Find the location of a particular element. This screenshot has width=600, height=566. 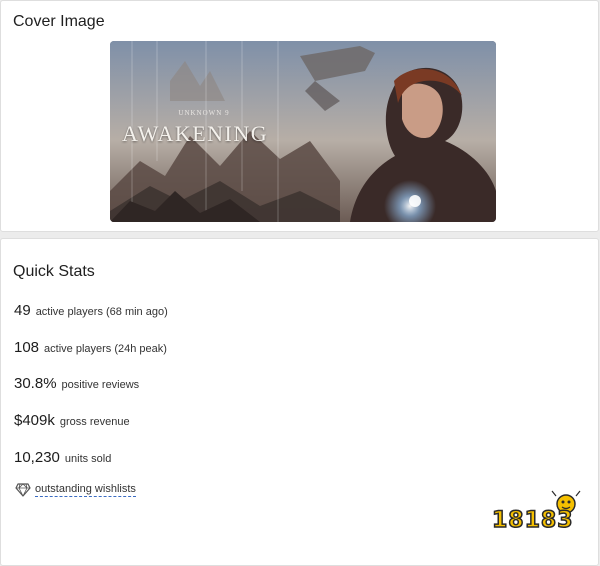

stat-value: 10,230 is located at coordinates (37, 457).